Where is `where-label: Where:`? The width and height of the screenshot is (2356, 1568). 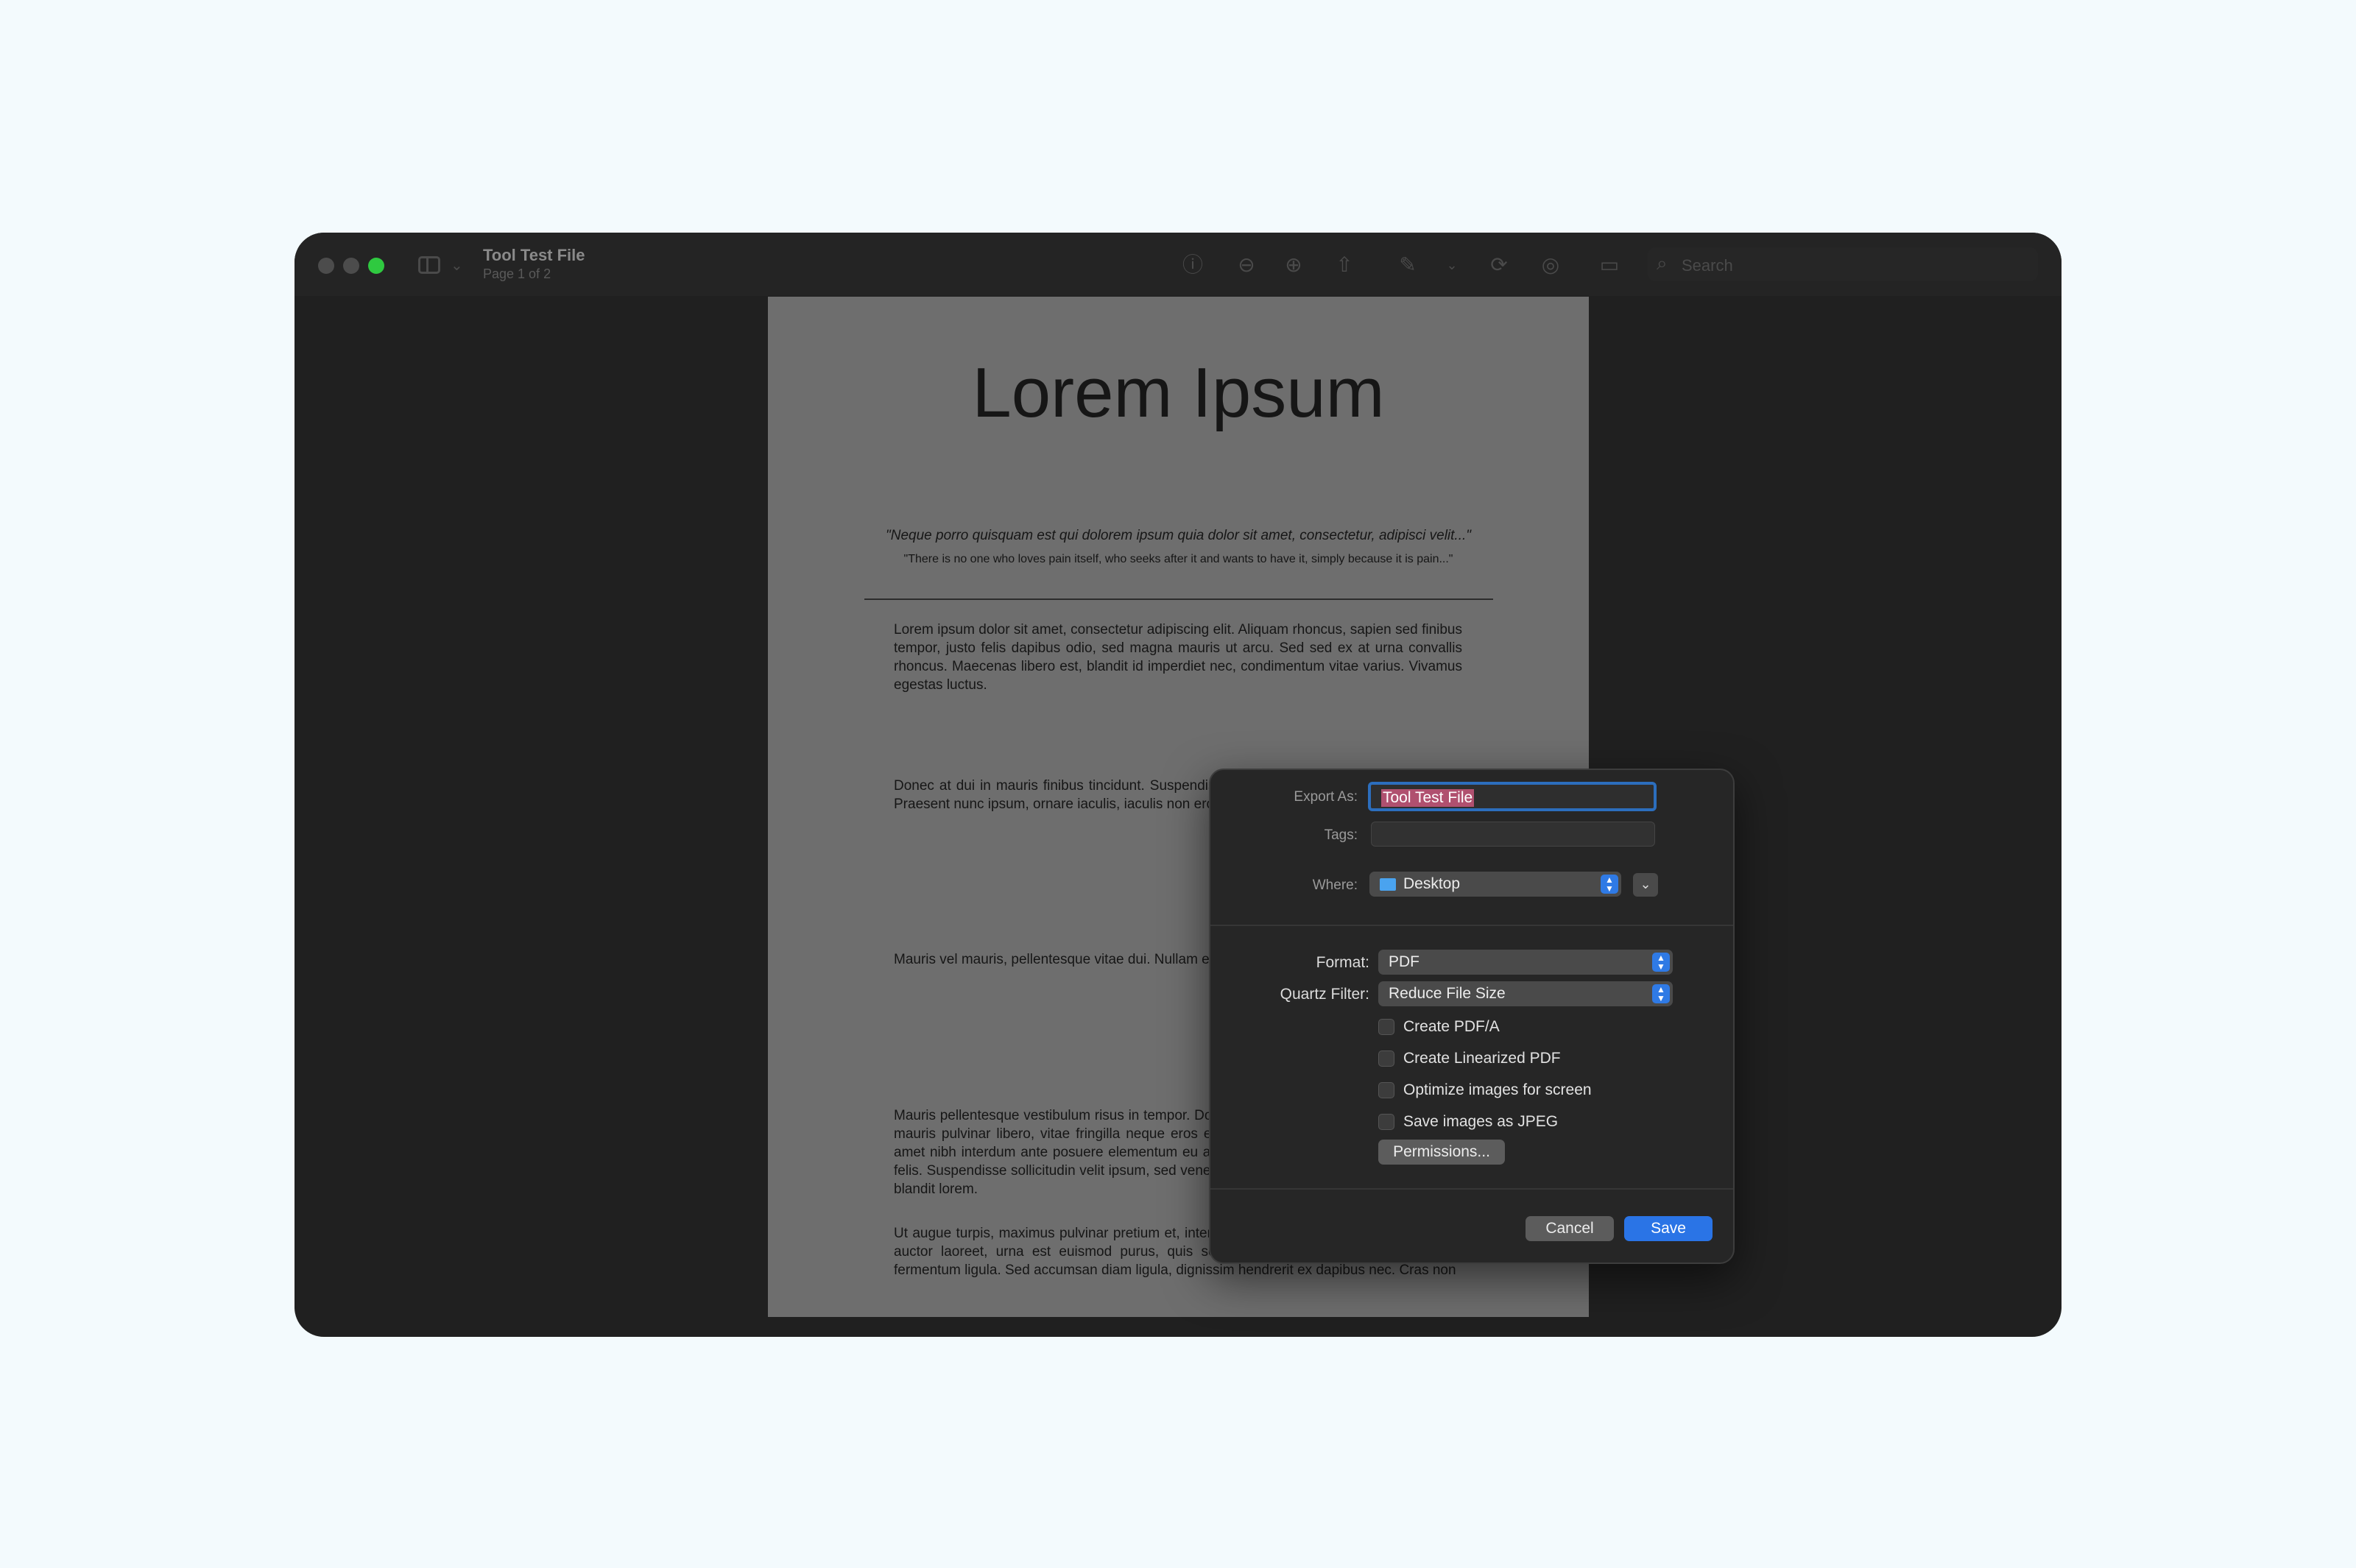 where-label: Where: is located at coordinates (1335, 885).